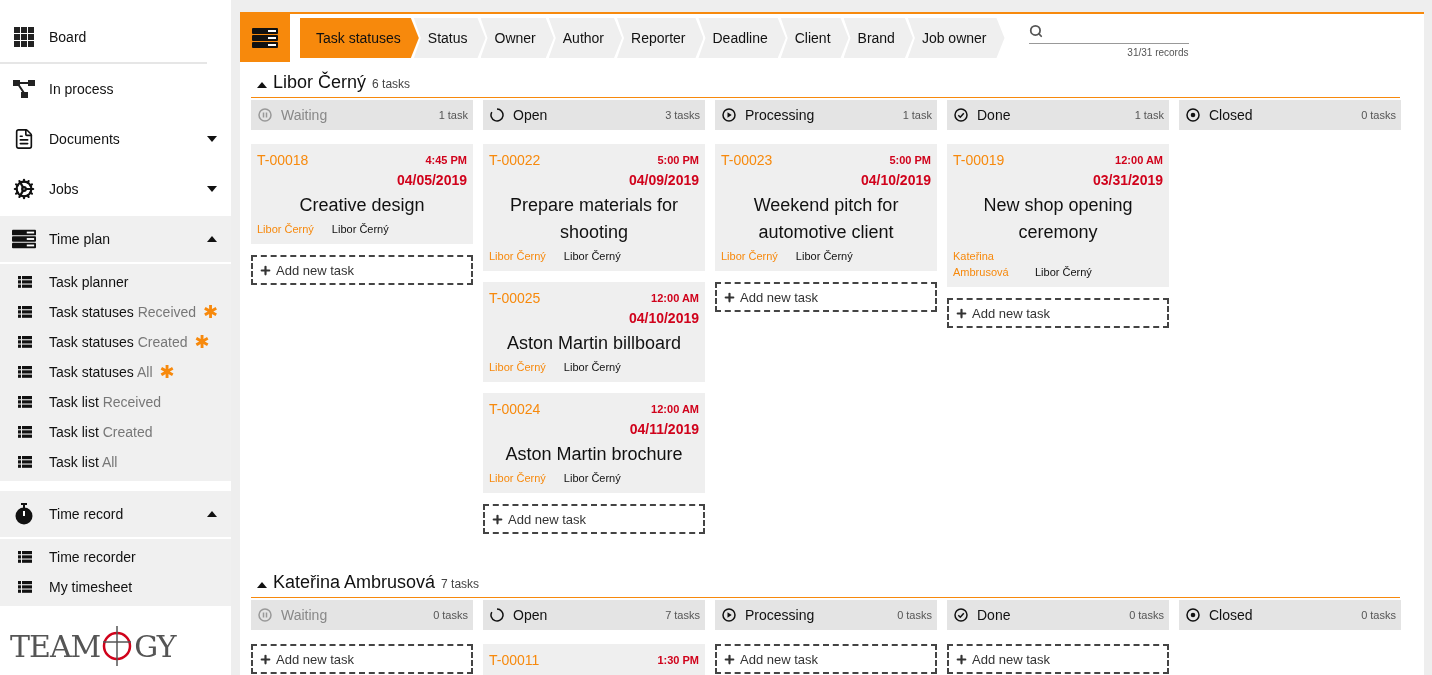  Describe the element at coordinates (115, 189) in the screenshot. I see `nav-item: Jobs` at that location.